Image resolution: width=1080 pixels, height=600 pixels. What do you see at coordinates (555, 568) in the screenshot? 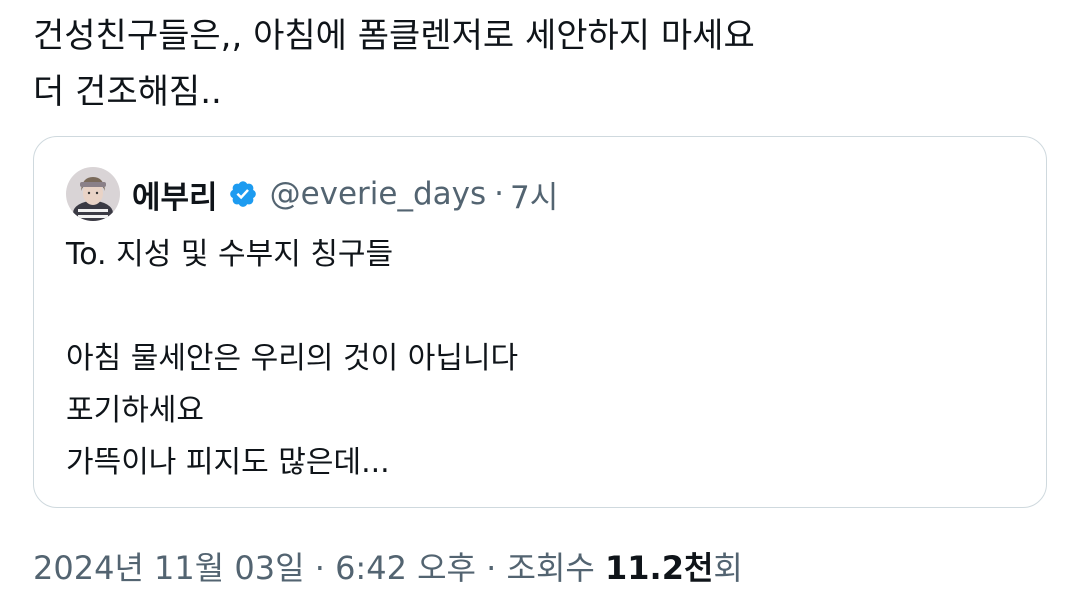
I see `views-label: 조회수` at bounding box center [555, 568].